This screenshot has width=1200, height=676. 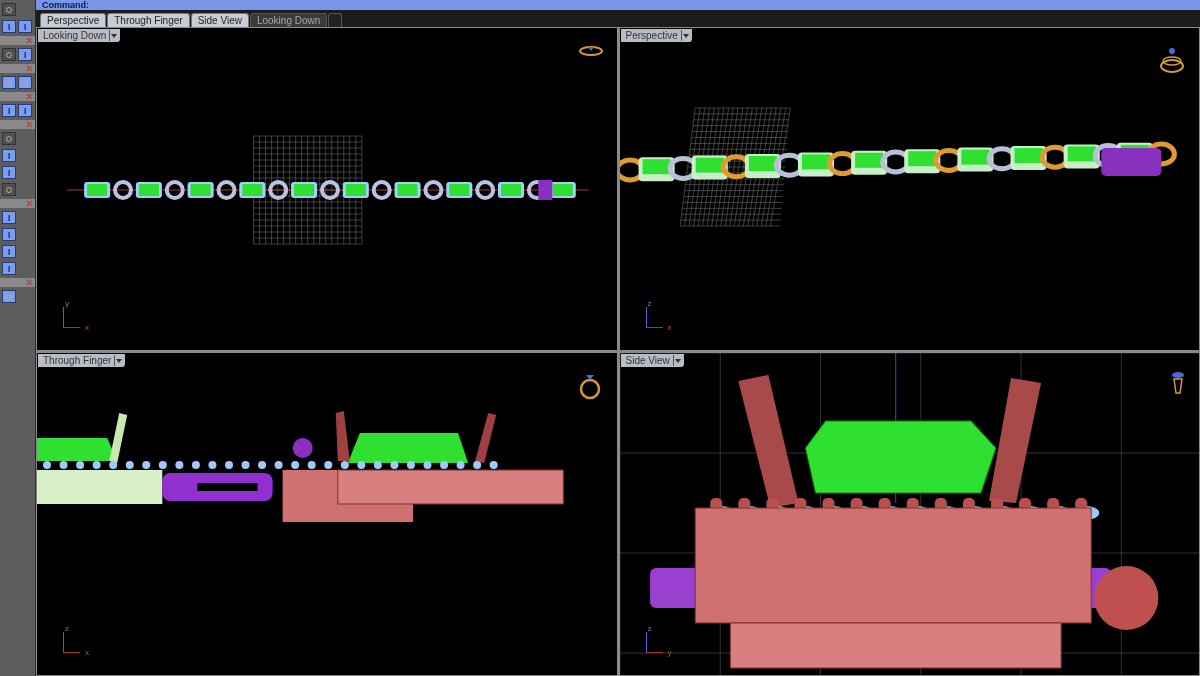 What do you see at coordinates (652, 360) in the screenshot?
I see `viewport-title: Side View` at bounding box center [652, 360].